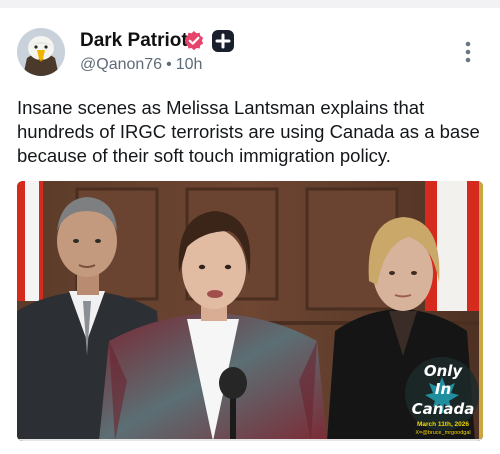 This screenshot has height=454, width=500. What do you see at coordinates (442, 433) in the screenshot?
I see `watermark-credit: X=@bruce_mrgoodgal` at bounding box center [442, 433].